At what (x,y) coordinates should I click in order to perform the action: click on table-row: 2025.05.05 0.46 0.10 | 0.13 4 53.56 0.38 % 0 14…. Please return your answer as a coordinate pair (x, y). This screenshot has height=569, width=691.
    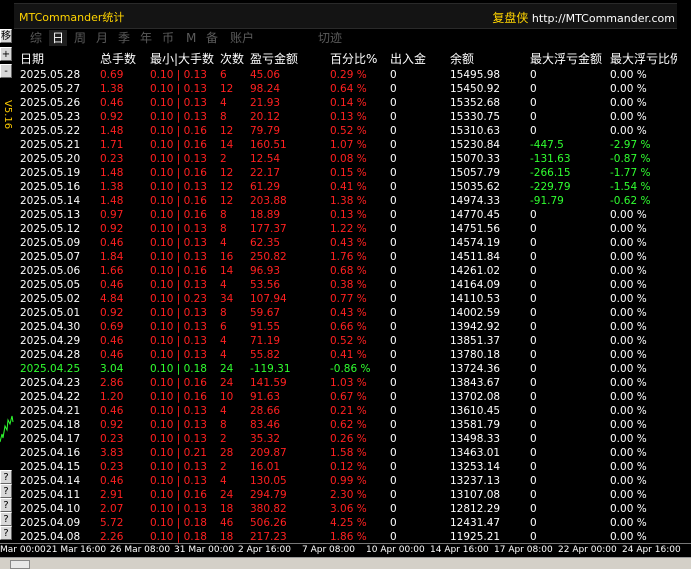
    Looking at the image, I should click on (352, 285).